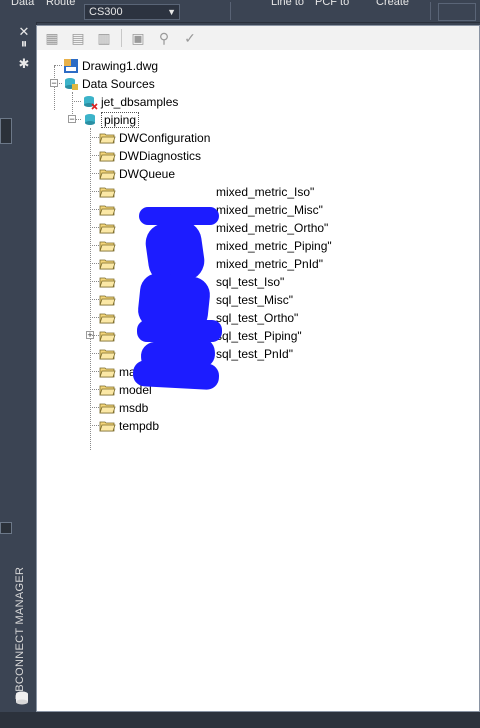  What do you see at coordinates (274, 245) in the screenshot?
I see `tree-node-label: mixed_metric_Piping"` at bounding box center [274, 245].